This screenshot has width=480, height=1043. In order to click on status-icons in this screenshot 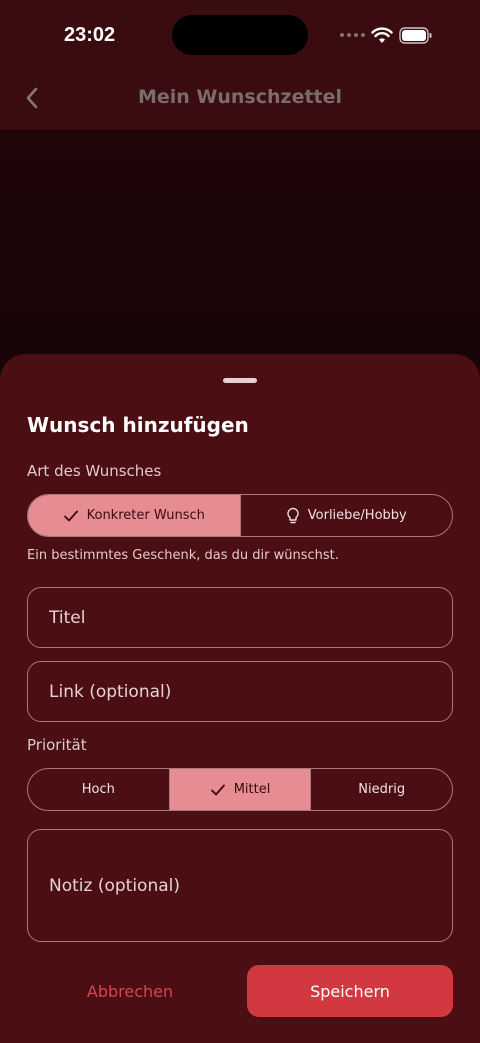, I will do `click(386, 35)`.